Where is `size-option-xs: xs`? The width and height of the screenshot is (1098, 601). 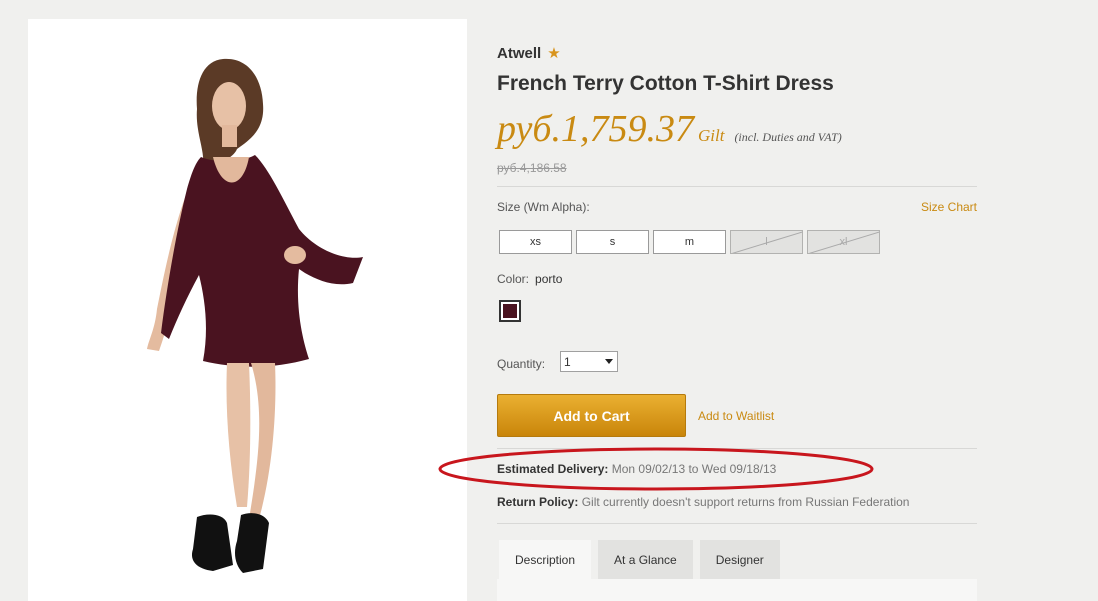 size-option-xs: xs is located at coordinates (535, 242).